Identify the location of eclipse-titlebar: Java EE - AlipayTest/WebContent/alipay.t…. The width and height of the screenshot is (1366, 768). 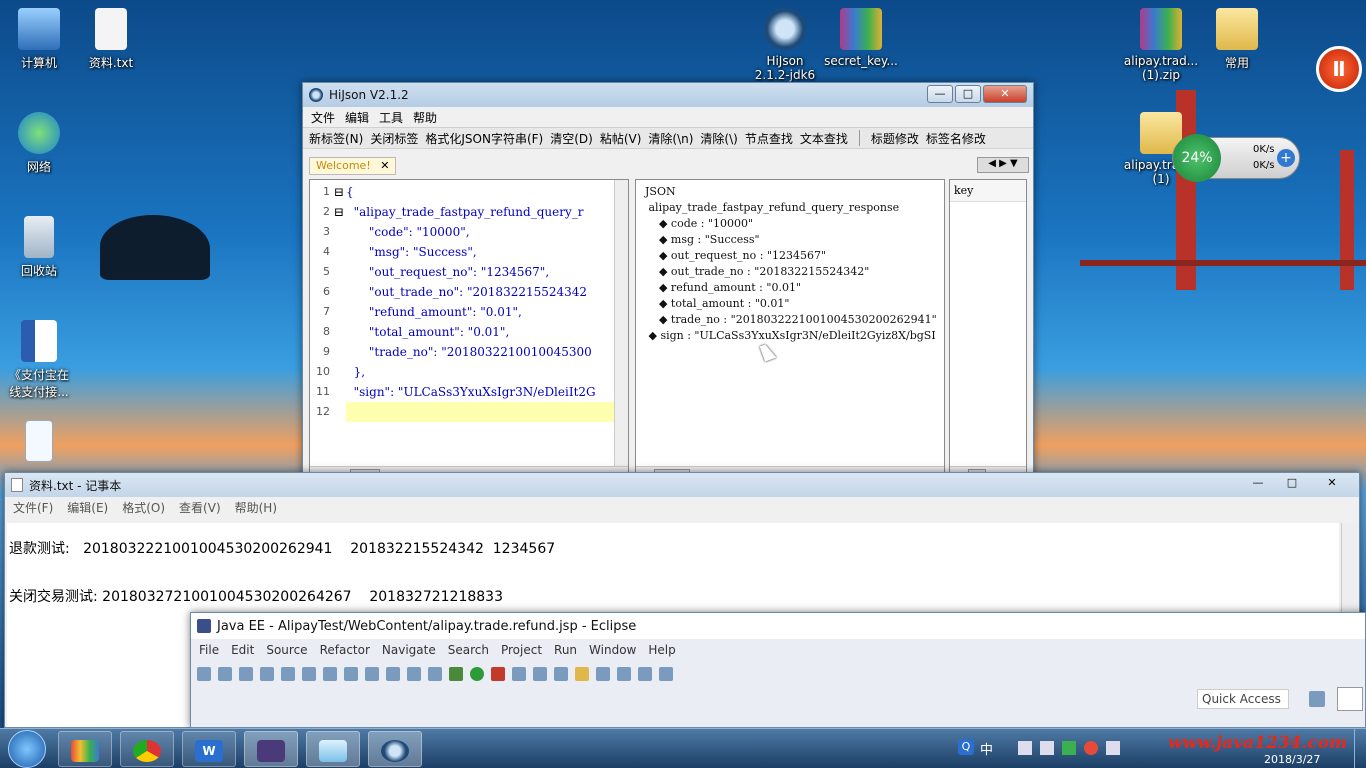
(778, 626).